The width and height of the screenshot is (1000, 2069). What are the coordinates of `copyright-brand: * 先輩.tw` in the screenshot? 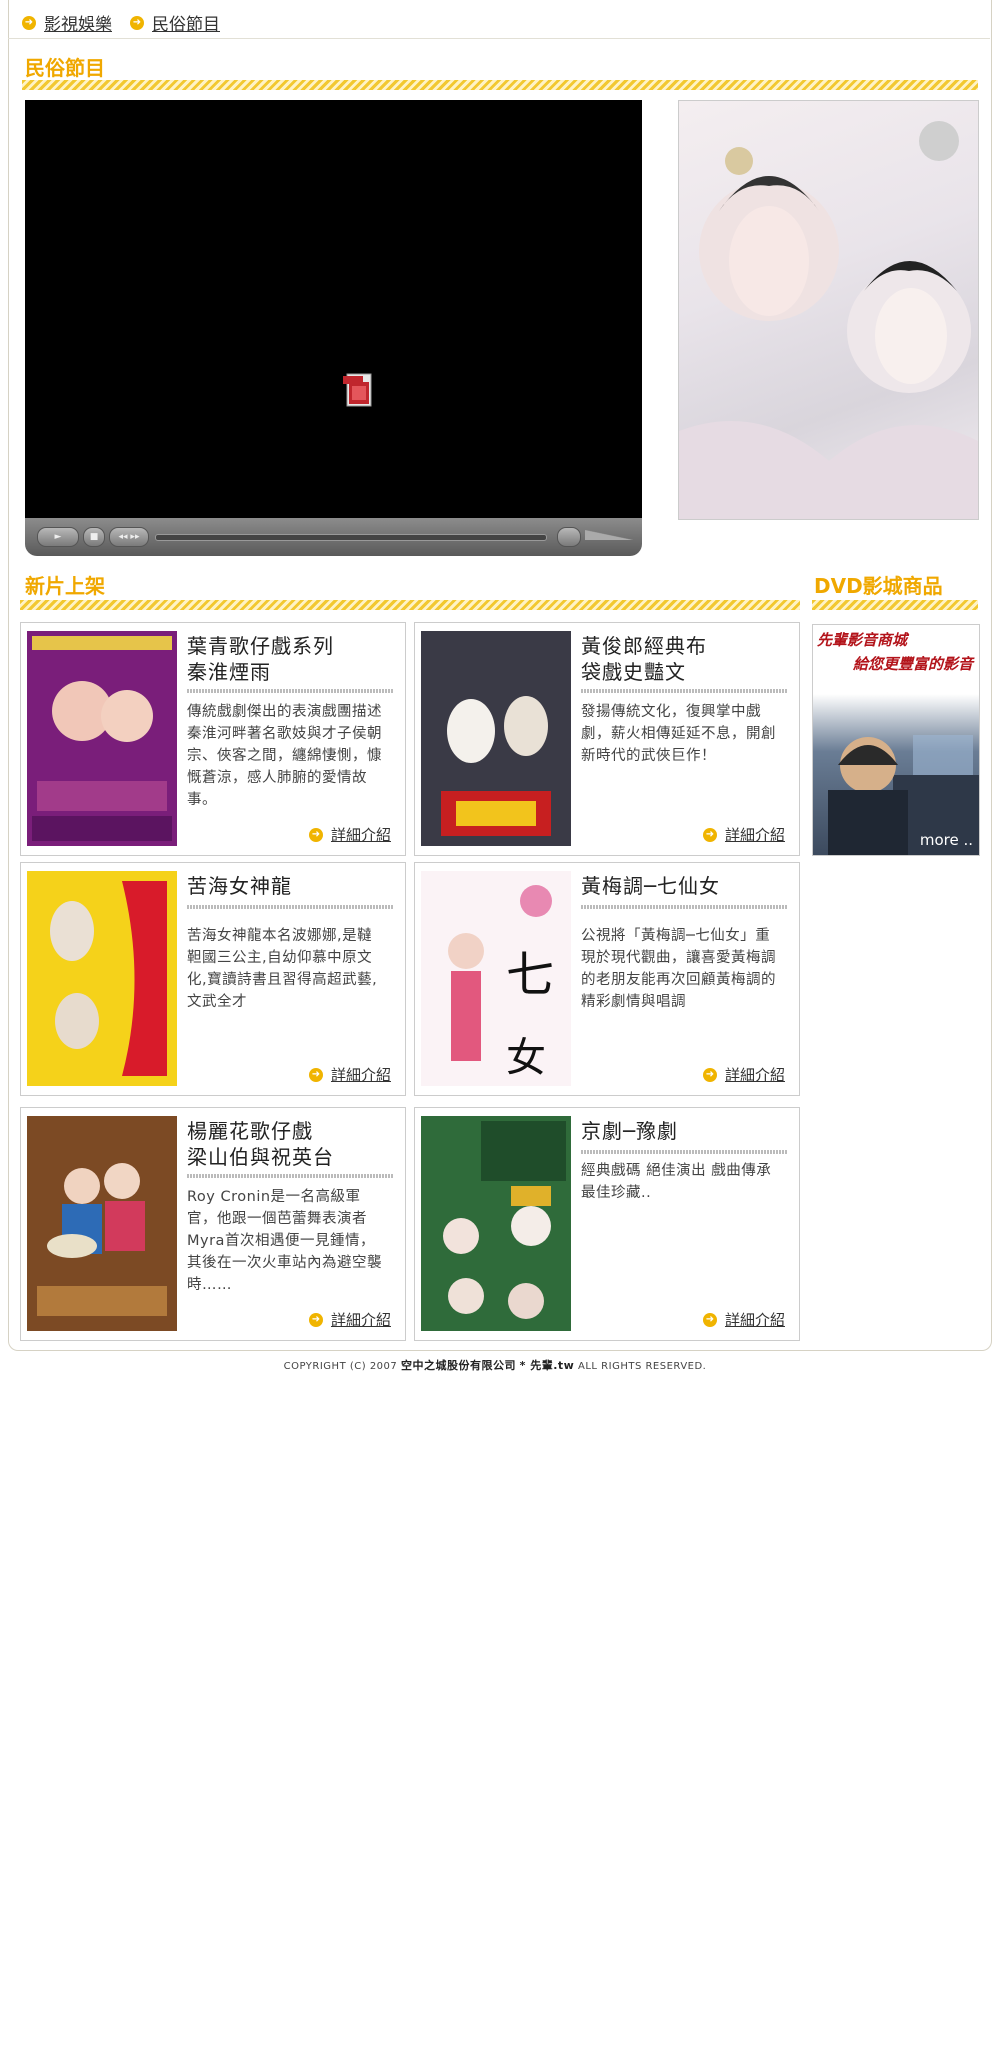 It's located at (547, 1365).